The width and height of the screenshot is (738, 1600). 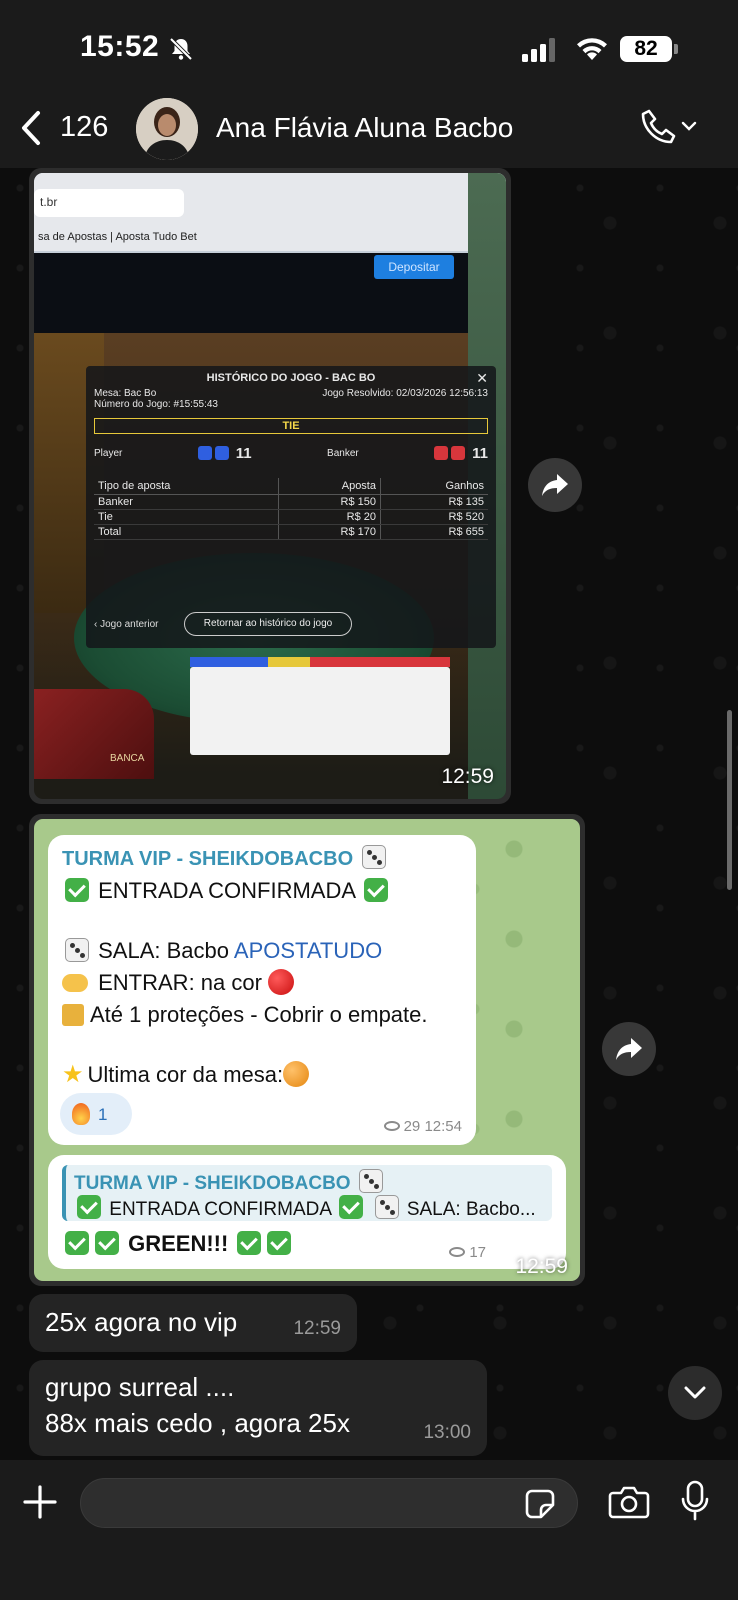 What do you see at coordinates (96, 1114) in the screenshot?
I see `reaction-badge: 1` at bounding box center [96, 1114].